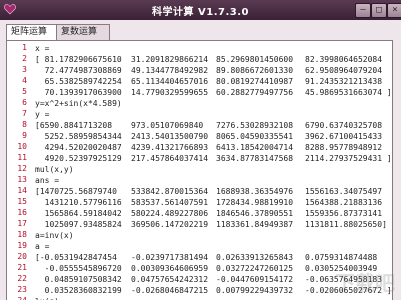  I want to click on line-number: 4, so click(24, 80).